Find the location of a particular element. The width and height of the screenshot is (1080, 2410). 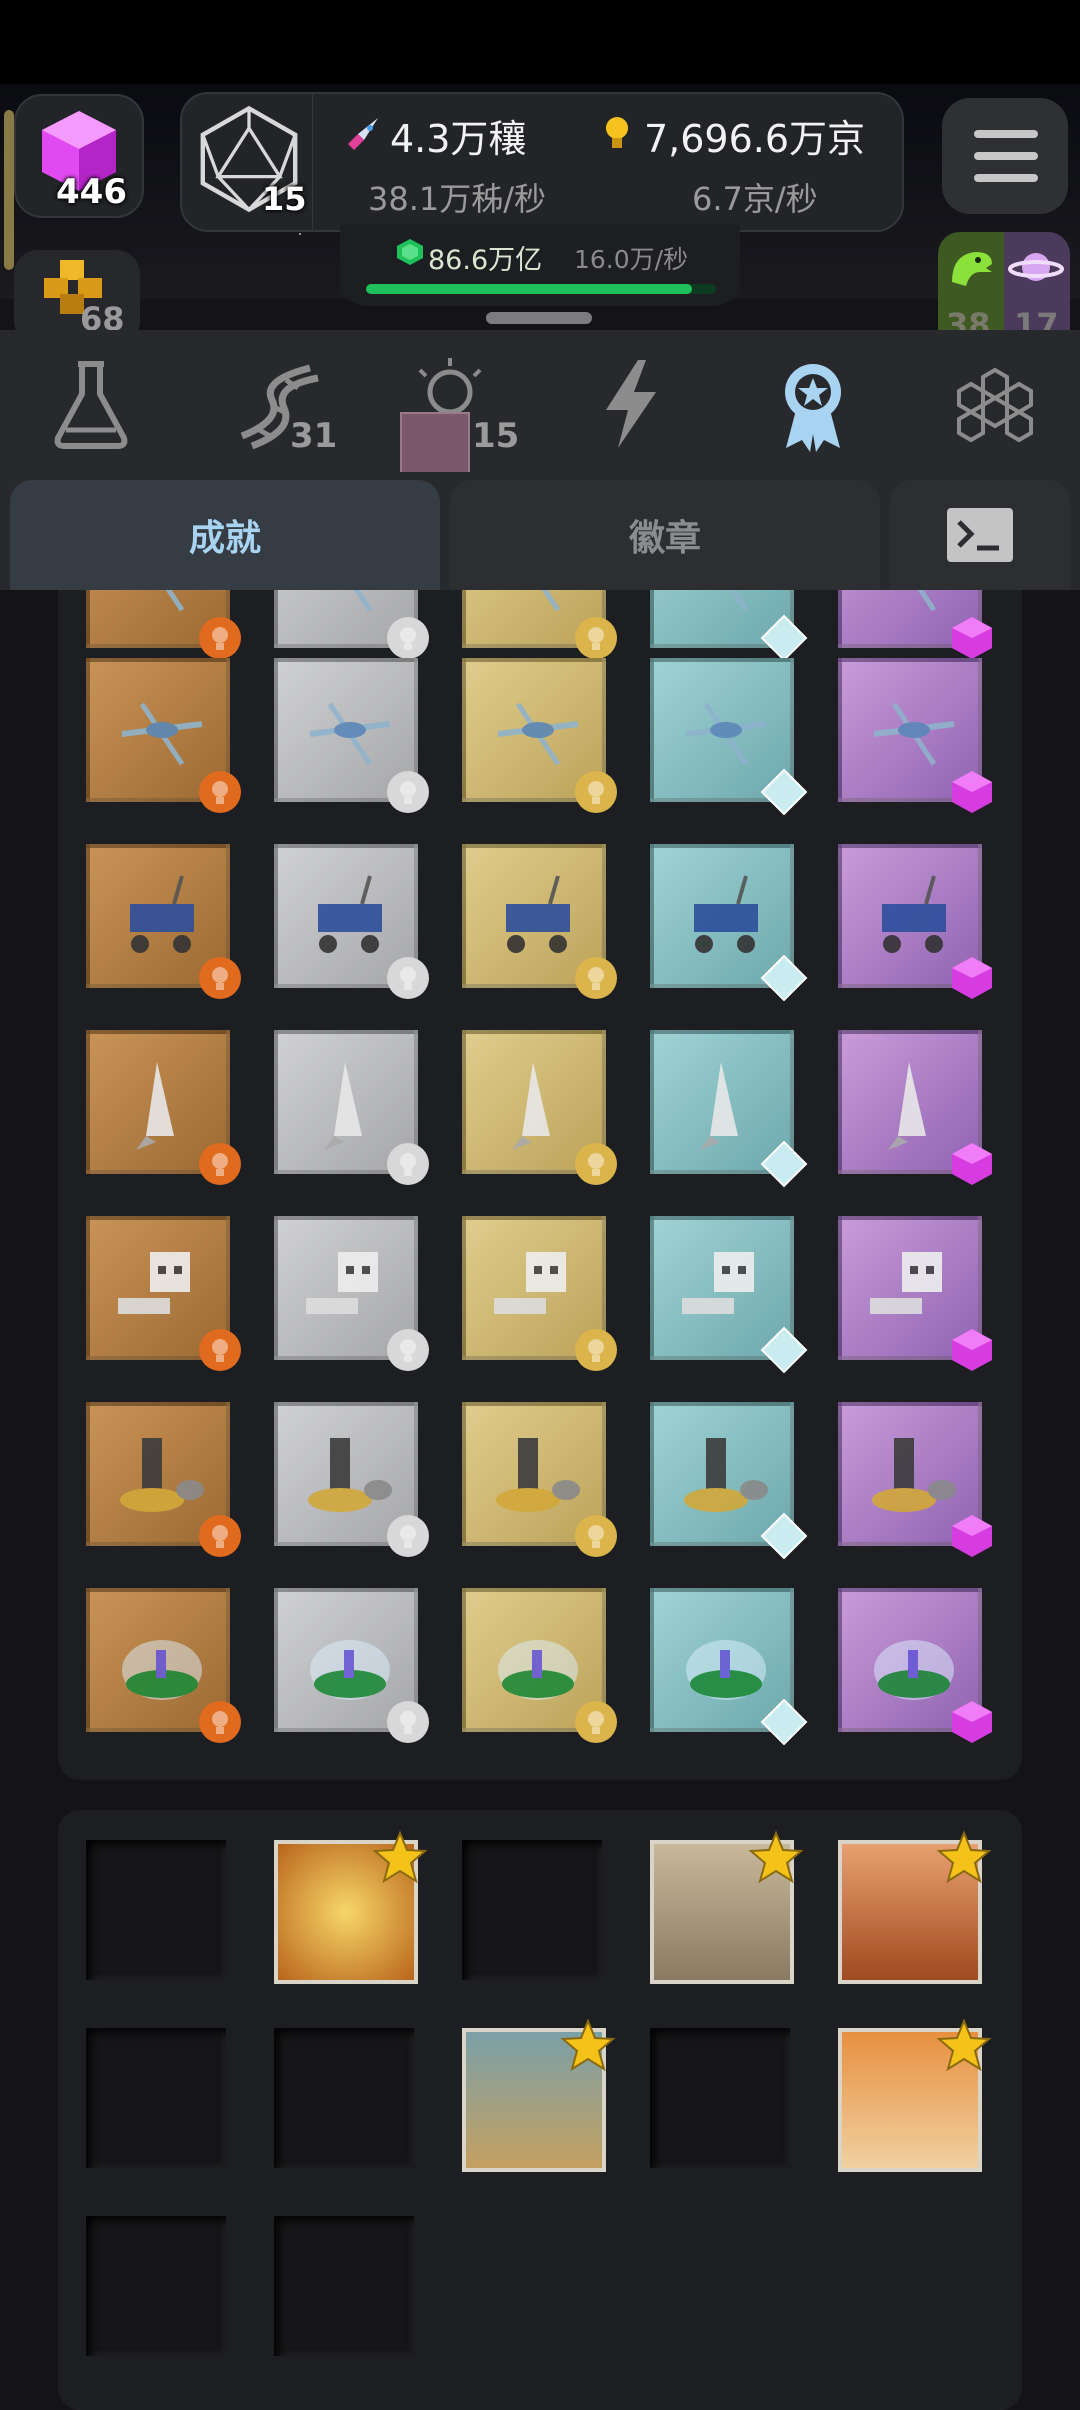

dna-tool: 31 is located at coordinates (279, 405).